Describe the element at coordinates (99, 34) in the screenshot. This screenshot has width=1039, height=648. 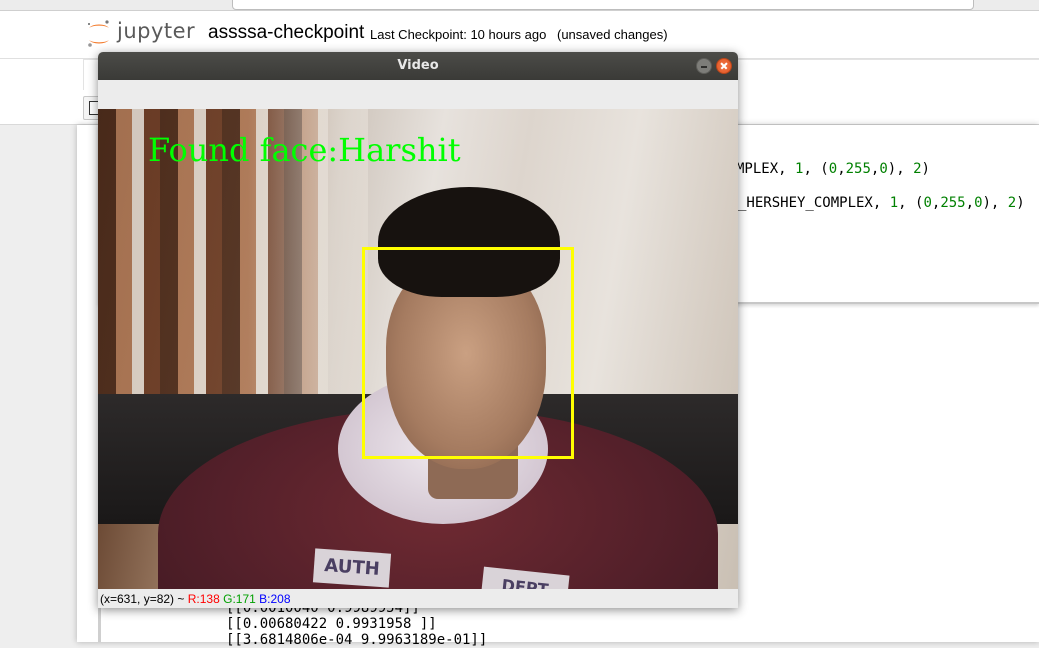
I see `jupyter-logo-icon` at that location.